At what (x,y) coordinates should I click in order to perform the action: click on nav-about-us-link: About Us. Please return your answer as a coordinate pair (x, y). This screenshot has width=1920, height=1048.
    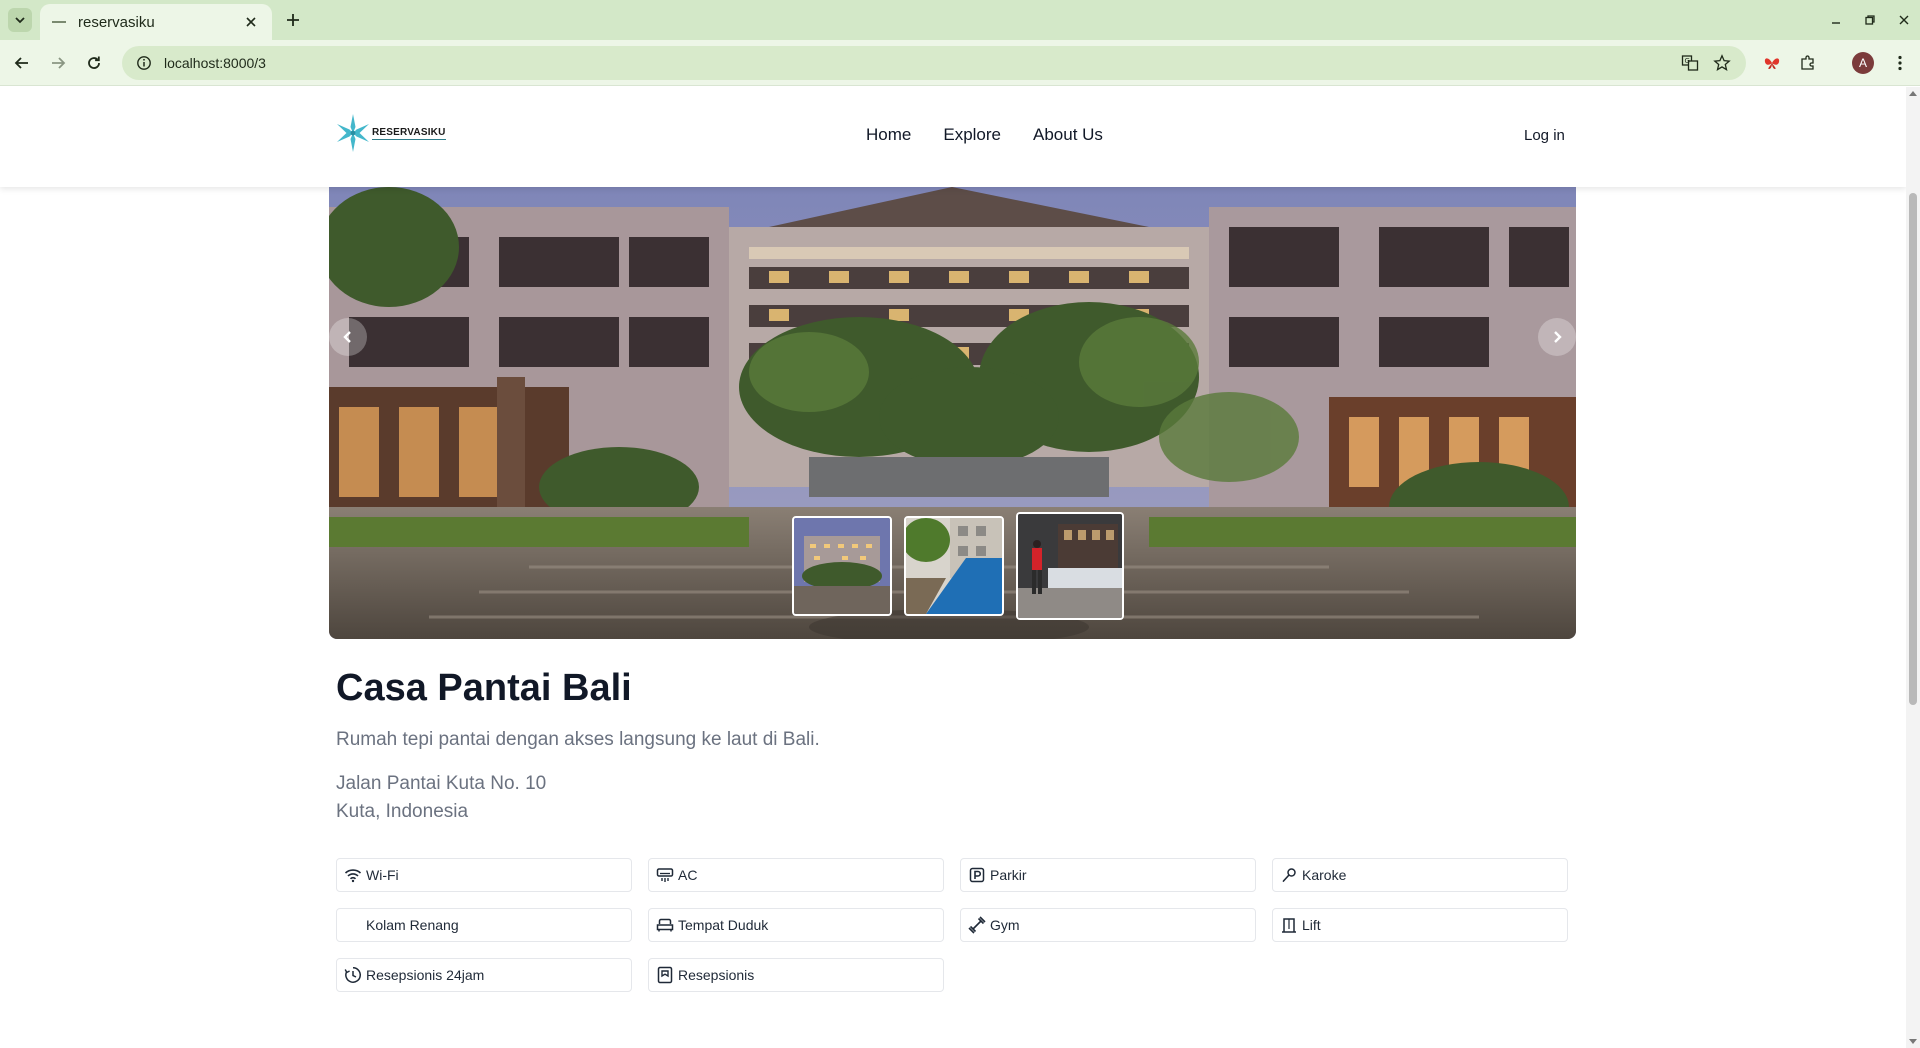
    Looking at the image, I should click on (1068, 135).